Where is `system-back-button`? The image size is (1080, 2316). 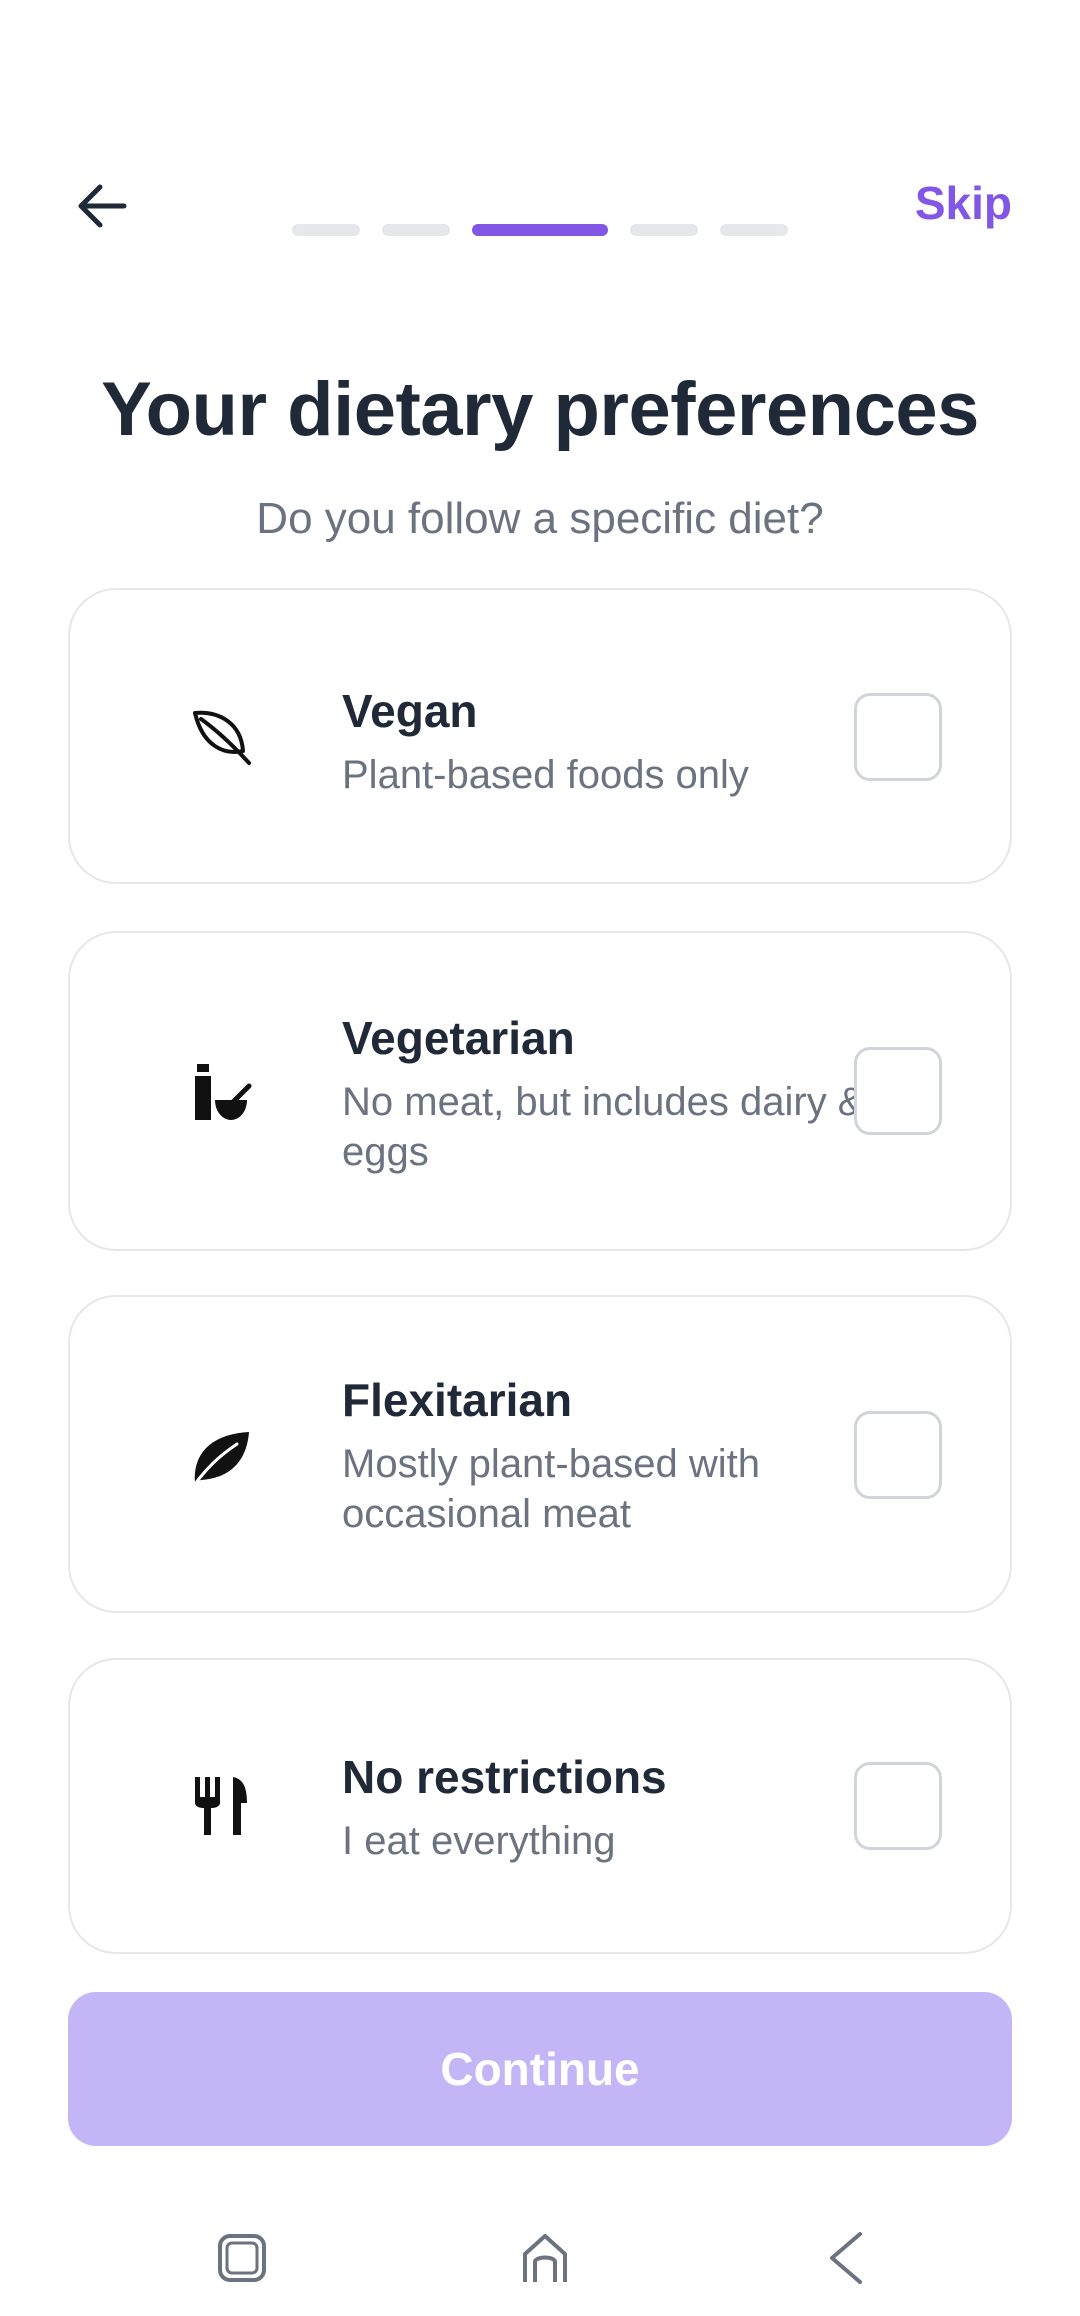 system-back-button is located at coordinates (848, 2260).